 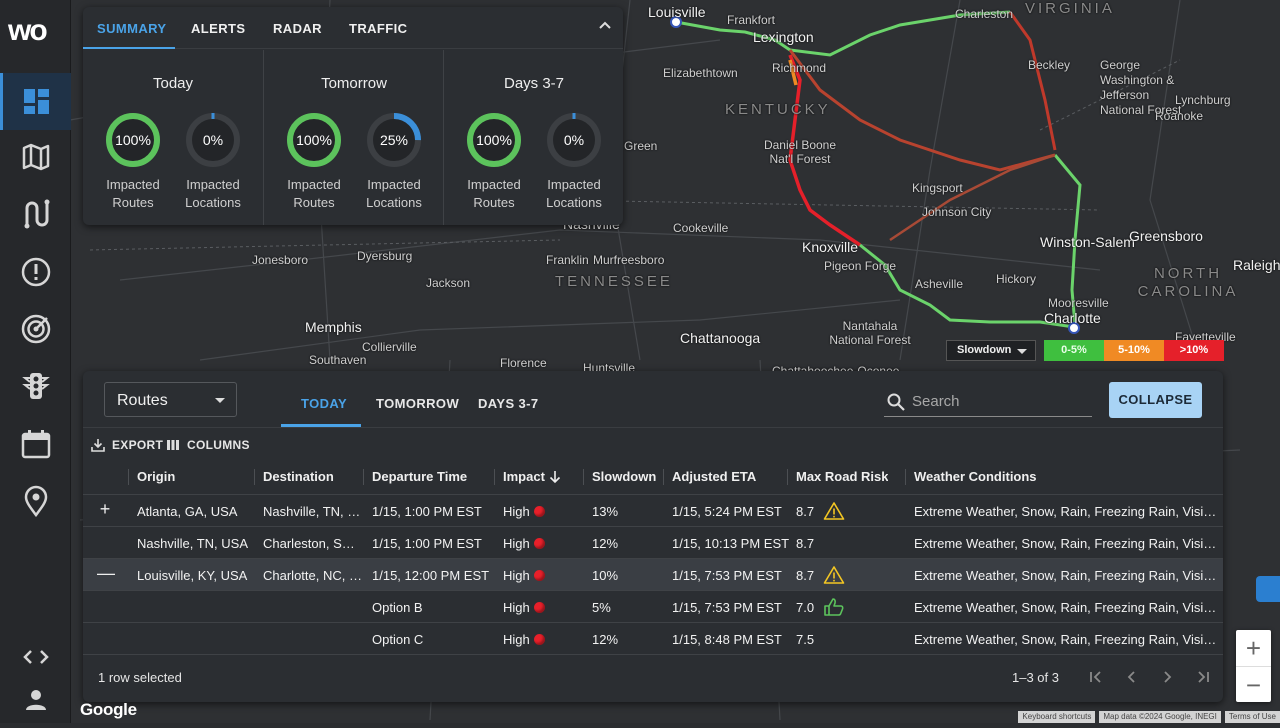 What do you see at coordinates (1049, 65) in the screenshot?
I see `map-label: Beckley` at bounding box center [1049, 65].